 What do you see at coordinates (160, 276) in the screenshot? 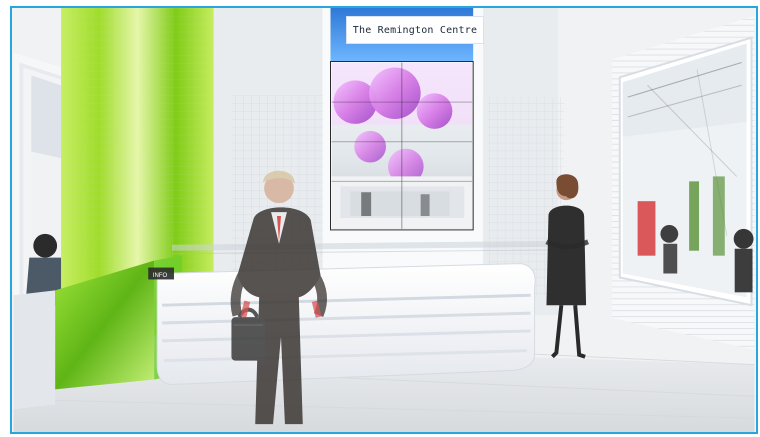
I see `desk-sign: INFO` at bounding box center [160, 276].